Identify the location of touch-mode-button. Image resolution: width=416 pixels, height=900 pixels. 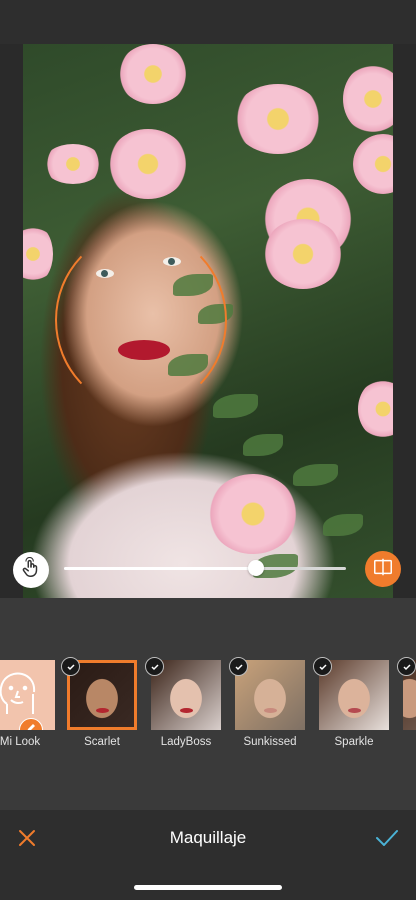
(31, 570).